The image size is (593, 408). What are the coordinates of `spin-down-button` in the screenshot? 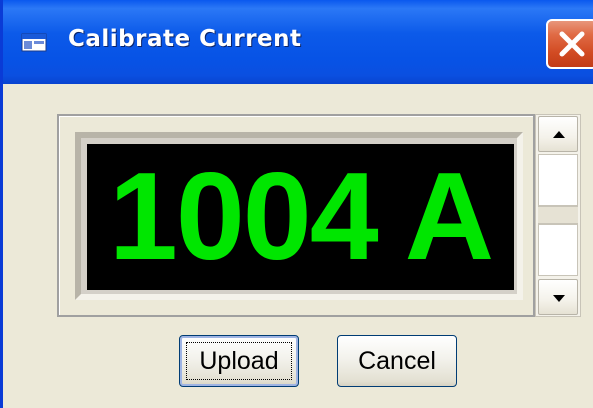 It's located at (558, 297).